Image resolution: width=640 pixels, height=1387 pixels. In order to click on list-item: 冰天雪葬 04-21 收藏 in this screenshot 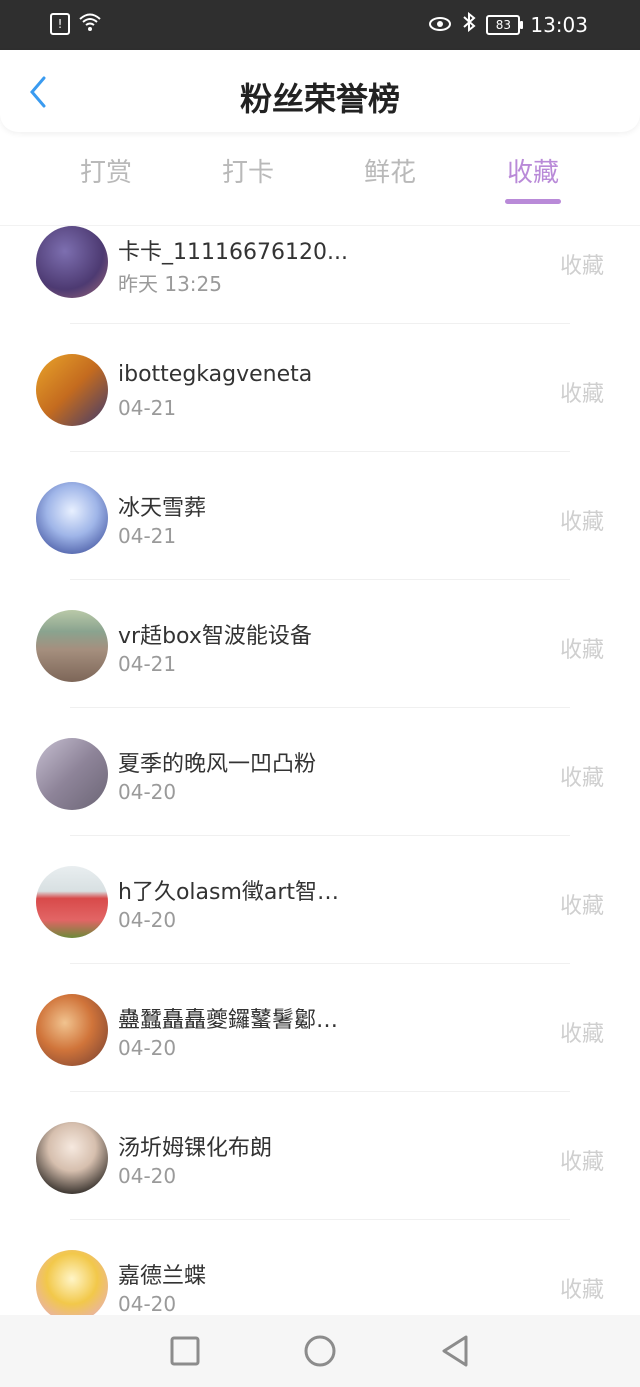, I will do `click(320, 516)`.